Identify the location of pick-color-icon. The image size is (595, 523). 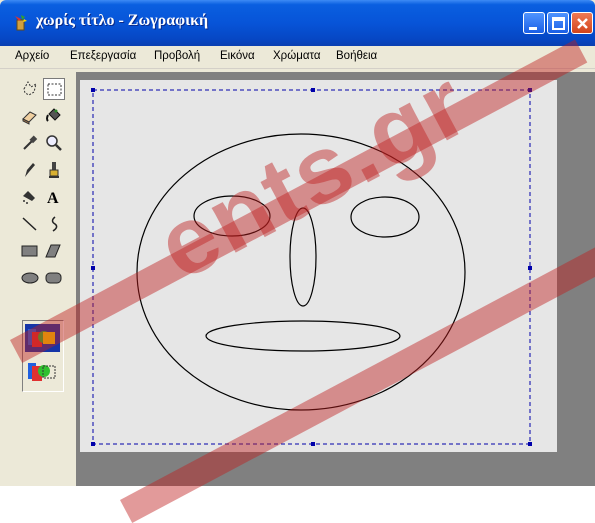
(30, 142).